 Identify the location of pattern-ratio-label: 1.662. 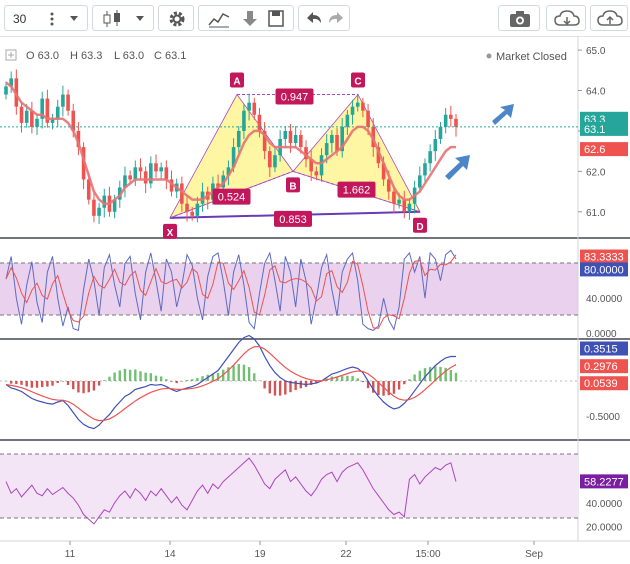
(357, 191).